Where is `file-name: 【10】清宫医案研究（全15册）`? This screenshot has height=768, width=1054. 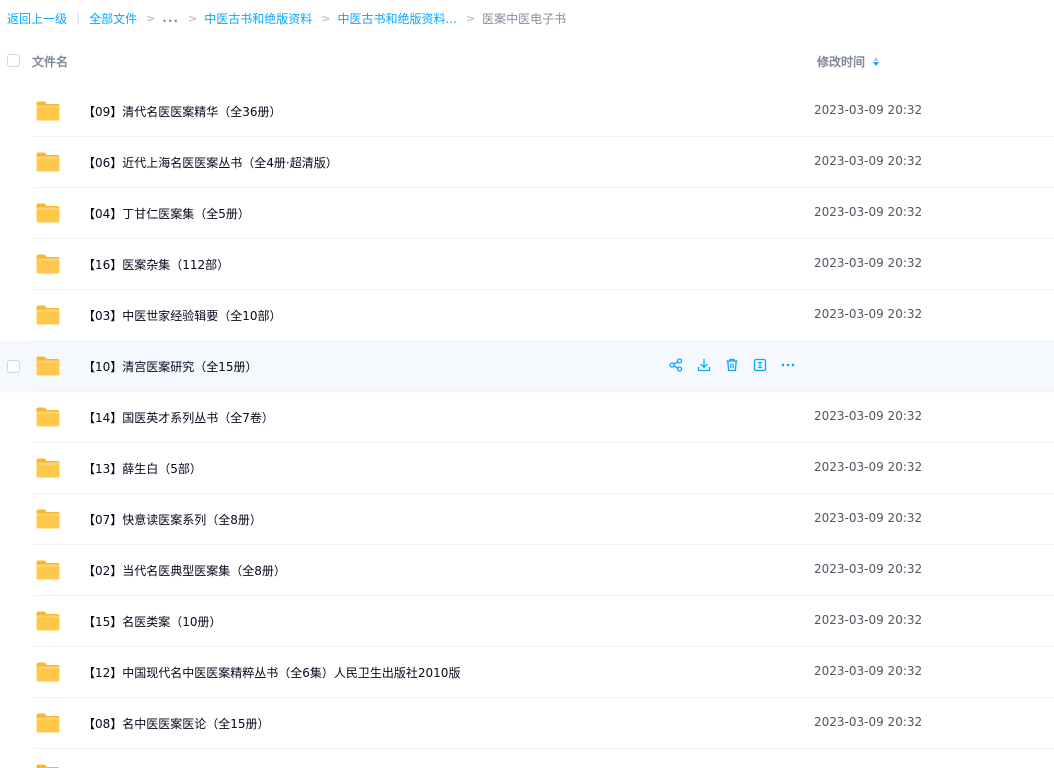
file-name: 【10】清宫医案研究（全15册） is located at coordinates (170, 366).